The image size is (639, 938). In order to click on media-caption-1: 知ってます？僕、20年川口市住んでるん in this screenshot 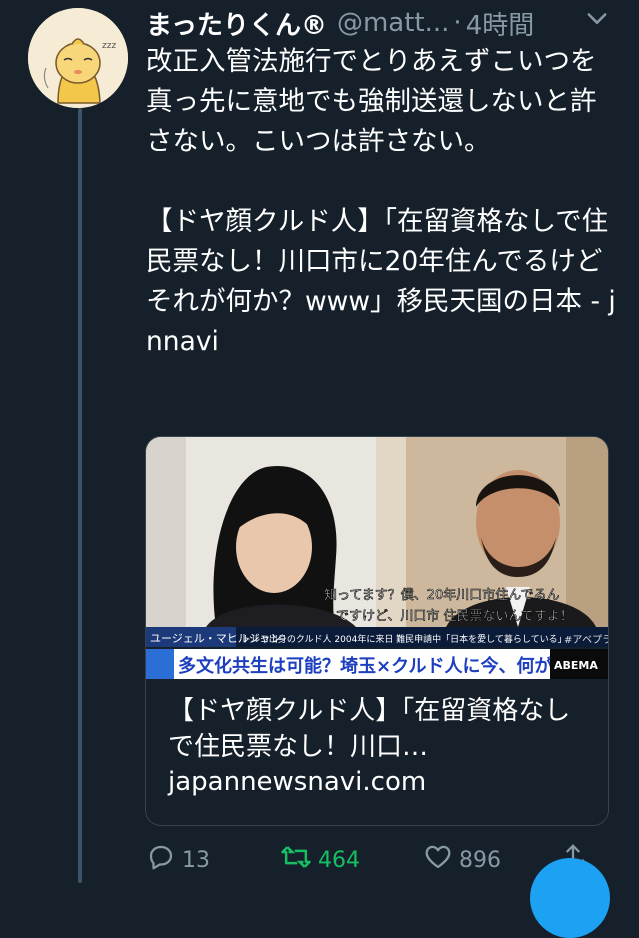, I will do `click(442, 595)`.